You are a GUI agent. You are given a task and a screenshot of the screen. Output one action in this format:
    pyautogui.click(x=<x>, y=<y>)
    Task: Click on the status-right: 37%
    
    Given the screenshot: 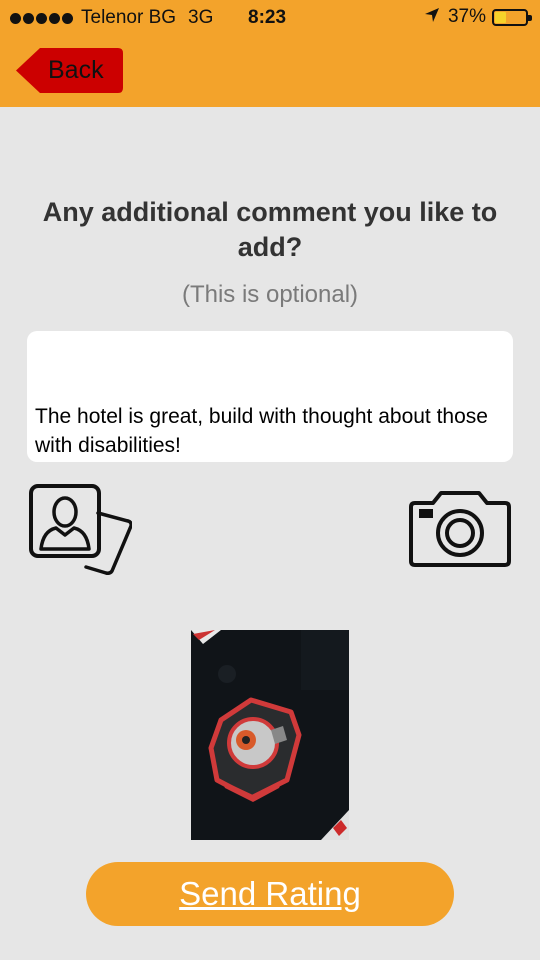 What is the action you would take?
    pyautogui.click(x=478, y=17)
    